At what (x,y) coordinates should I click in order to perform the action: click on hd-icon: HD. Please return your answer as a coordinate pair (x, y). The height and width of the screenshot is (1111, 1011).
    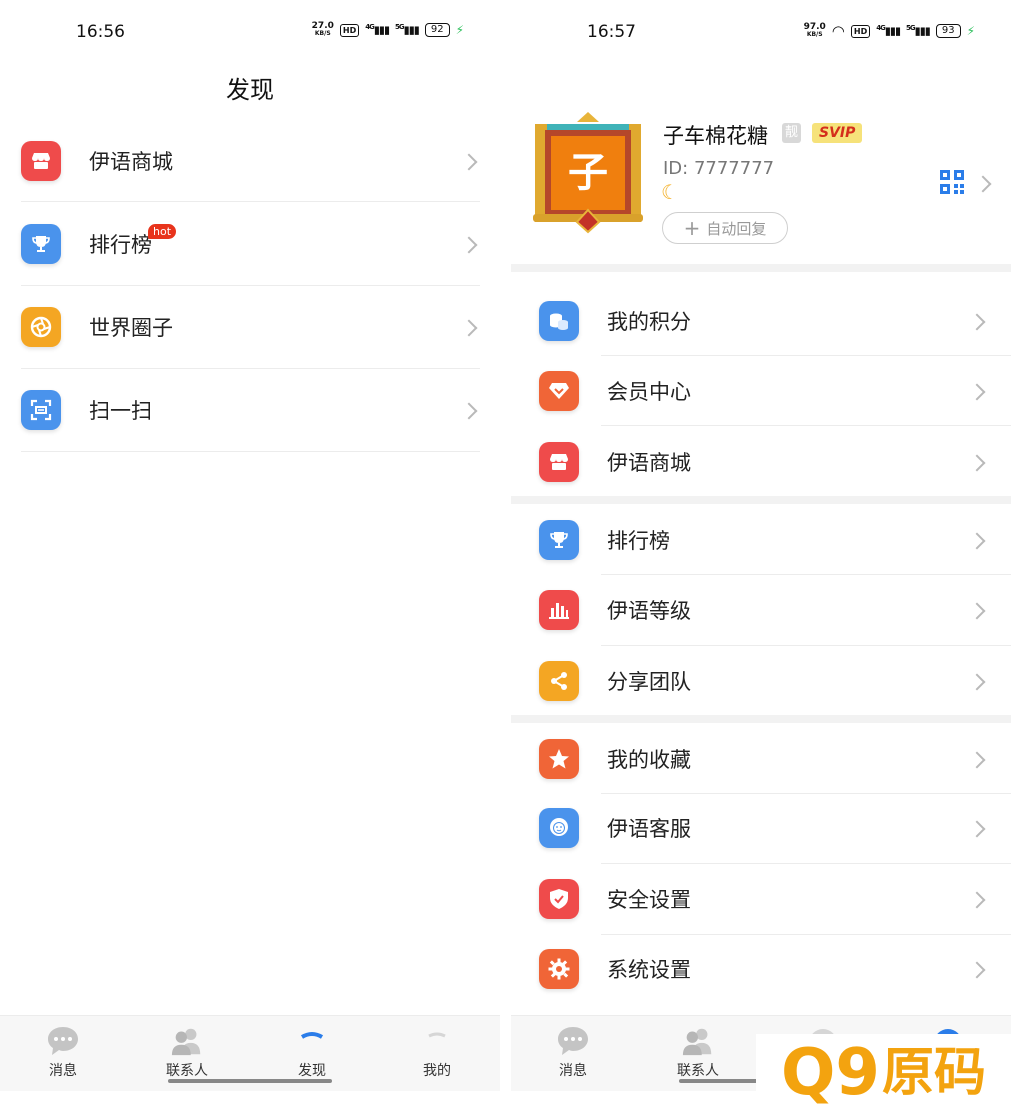
    Looking at the image, I should click on (860, 31).